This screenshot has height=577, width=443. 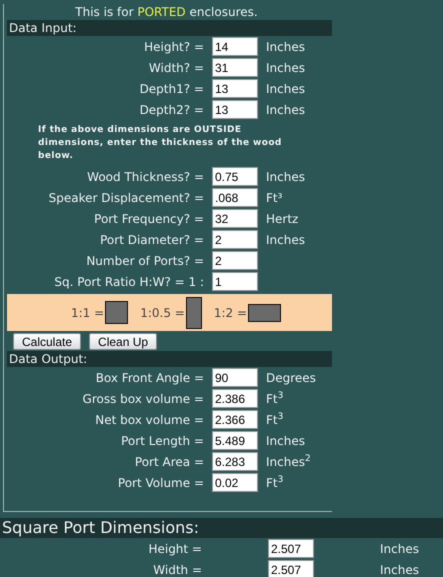 I want to click on field-label: Speaker Displacement? =, so click(x=126, y=197).